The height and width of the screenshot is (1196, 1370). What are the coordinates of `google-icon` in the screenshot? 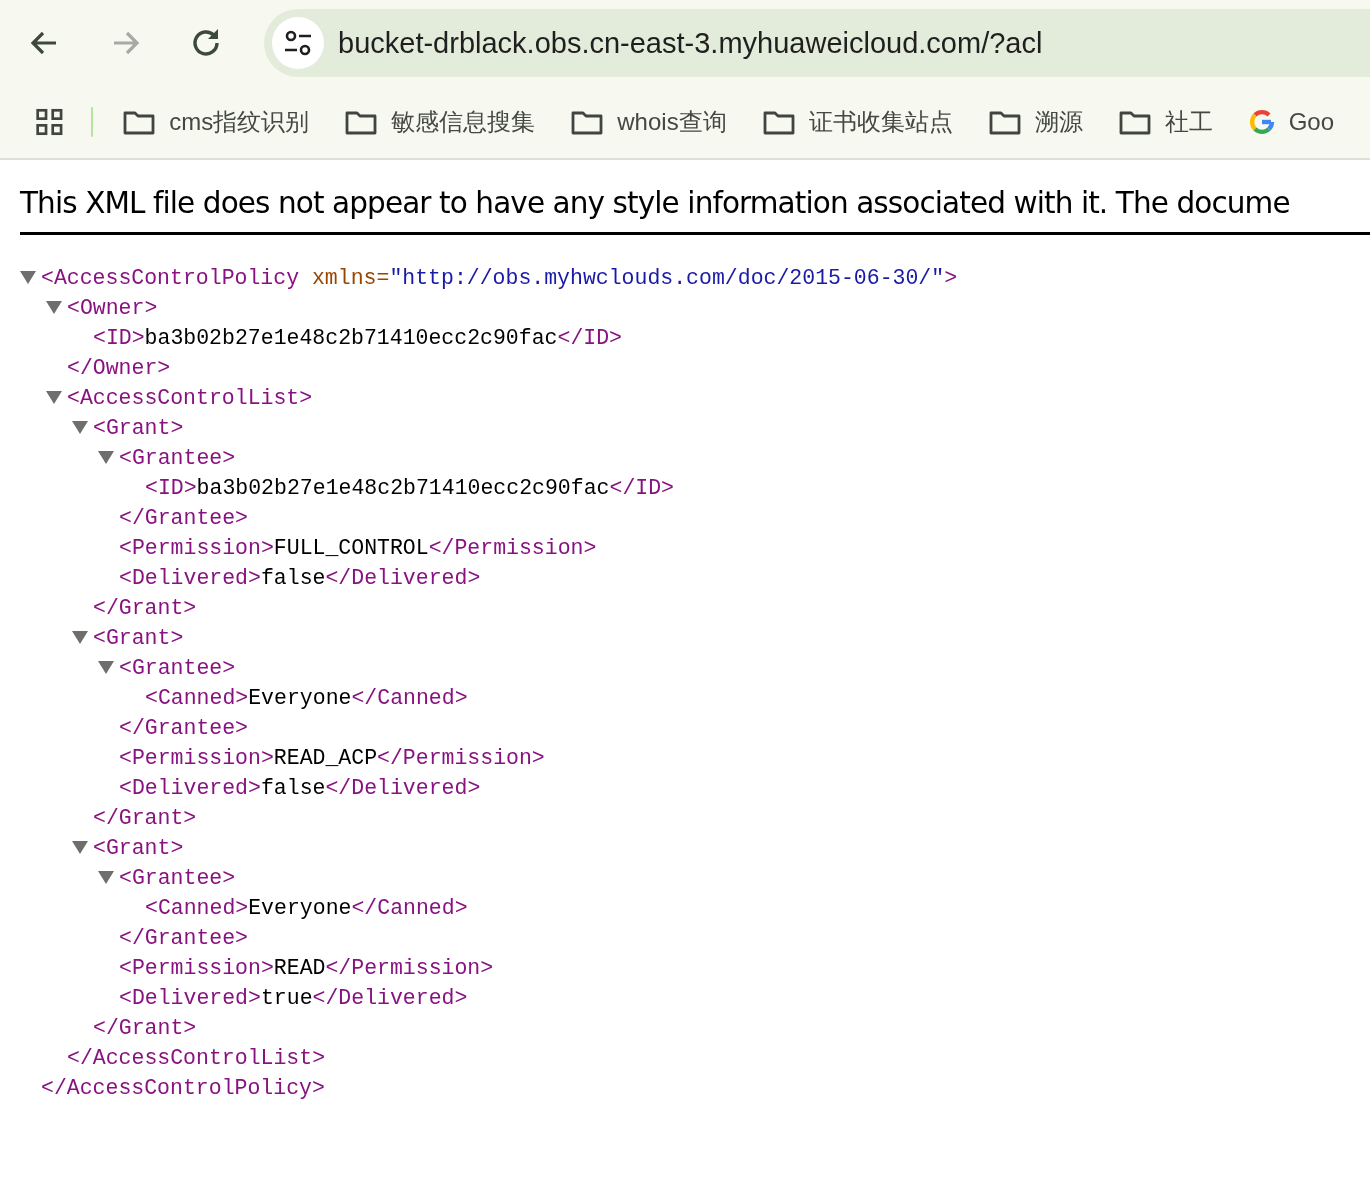 It's located at (1261, 122).